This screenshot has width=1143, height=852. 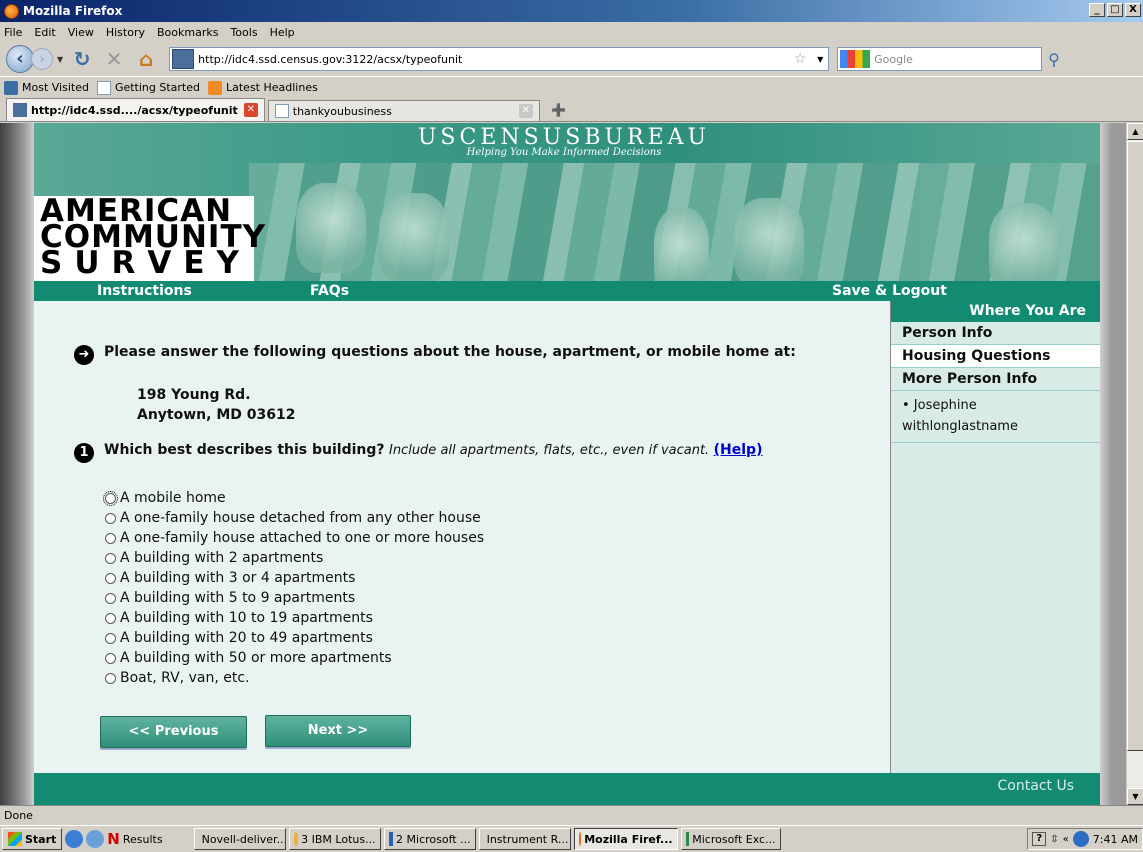 What do you see at coordinates (149, 238) in the screenshot?
I see `acs-logo: AMERICAN COMMUNITY SURVEY` at bounding box center [149, 238].